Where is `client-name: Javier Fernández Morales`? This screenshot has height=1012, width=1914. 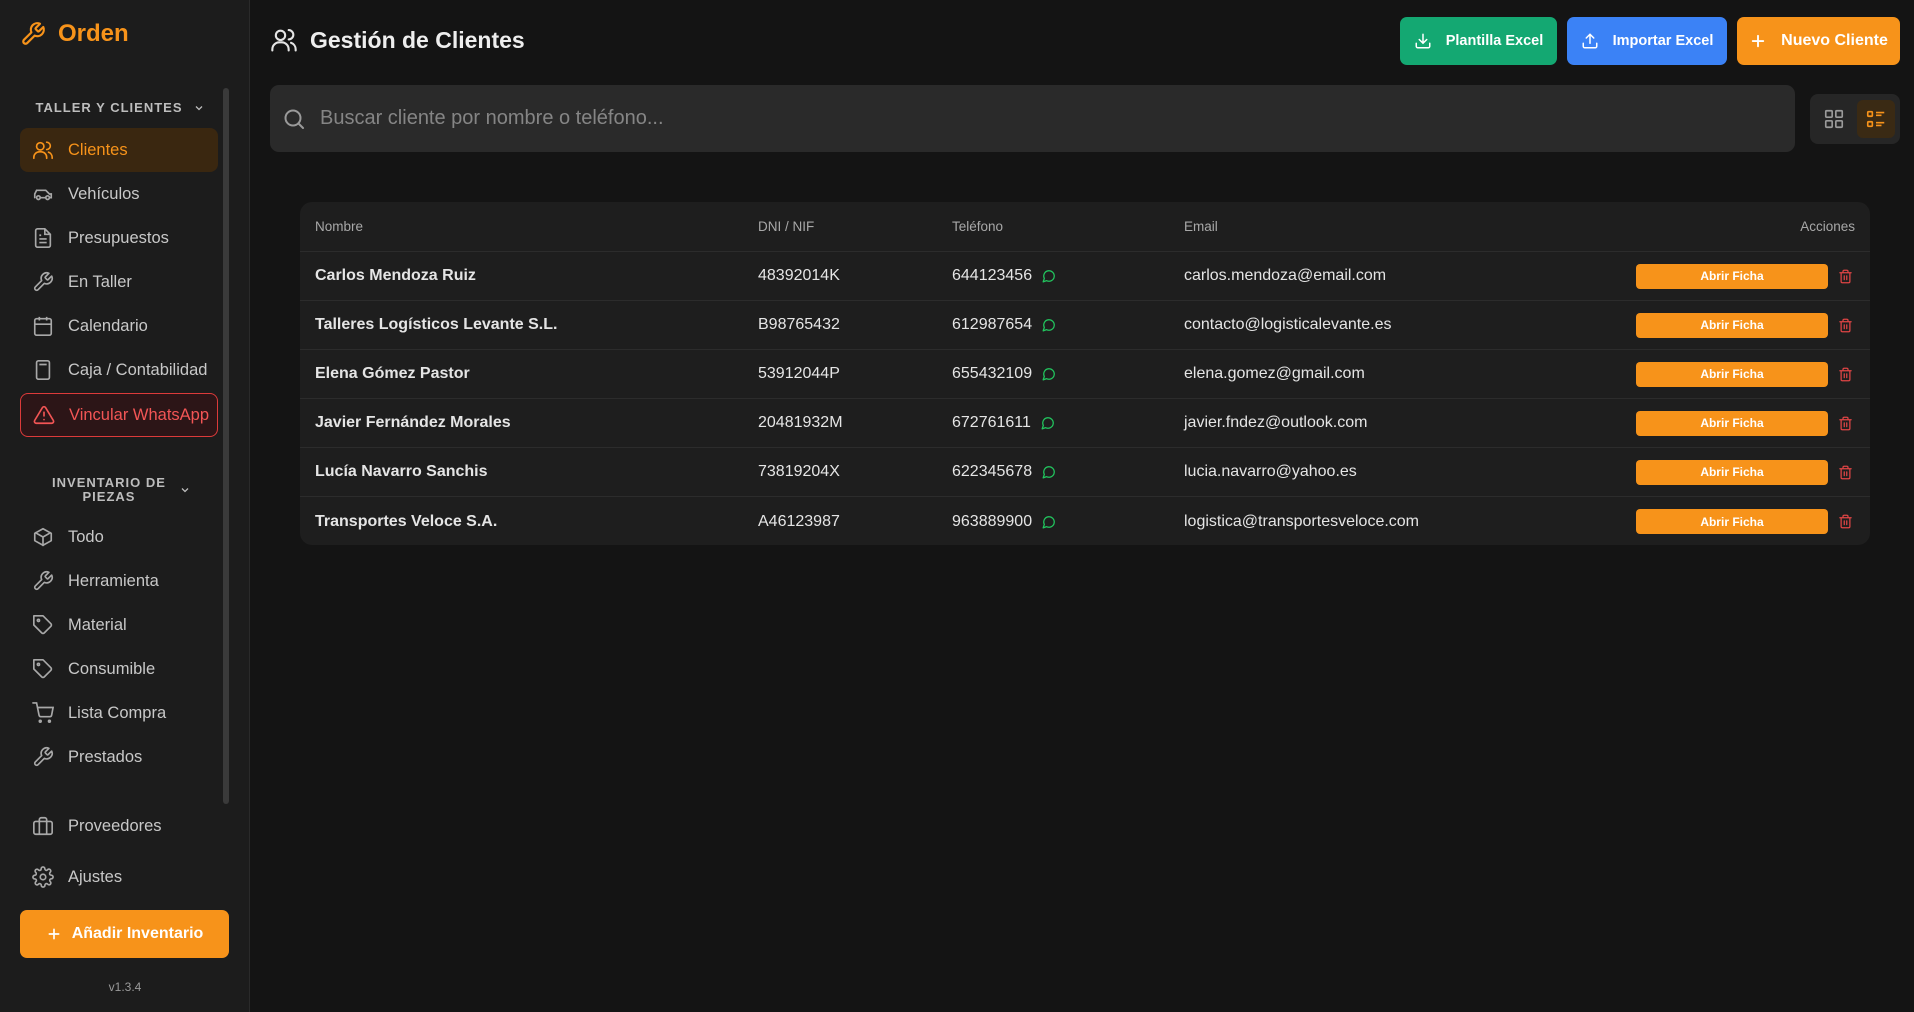 client-name: Javier Fernández Morales is located at coordinates (413, 422).